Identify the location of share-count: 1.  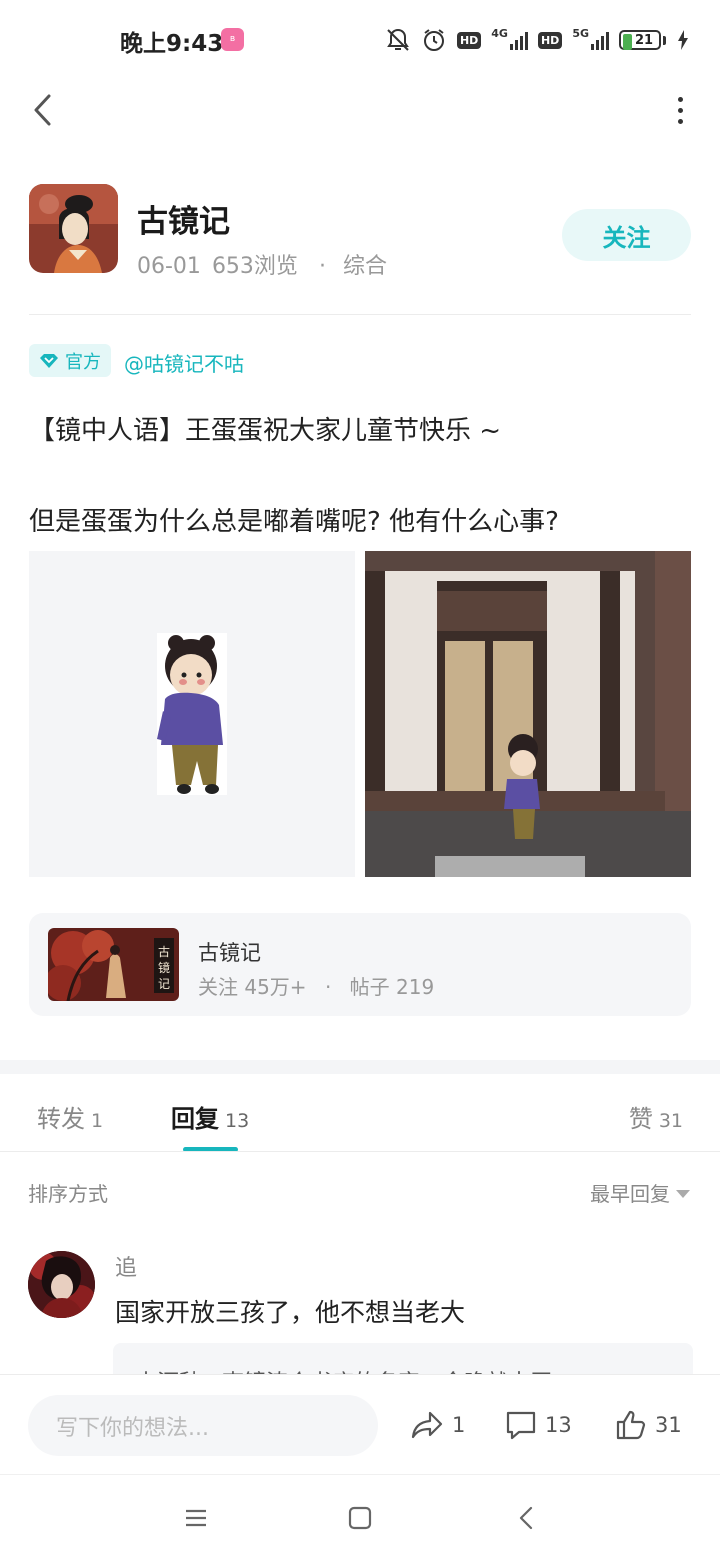
(459, 1425).